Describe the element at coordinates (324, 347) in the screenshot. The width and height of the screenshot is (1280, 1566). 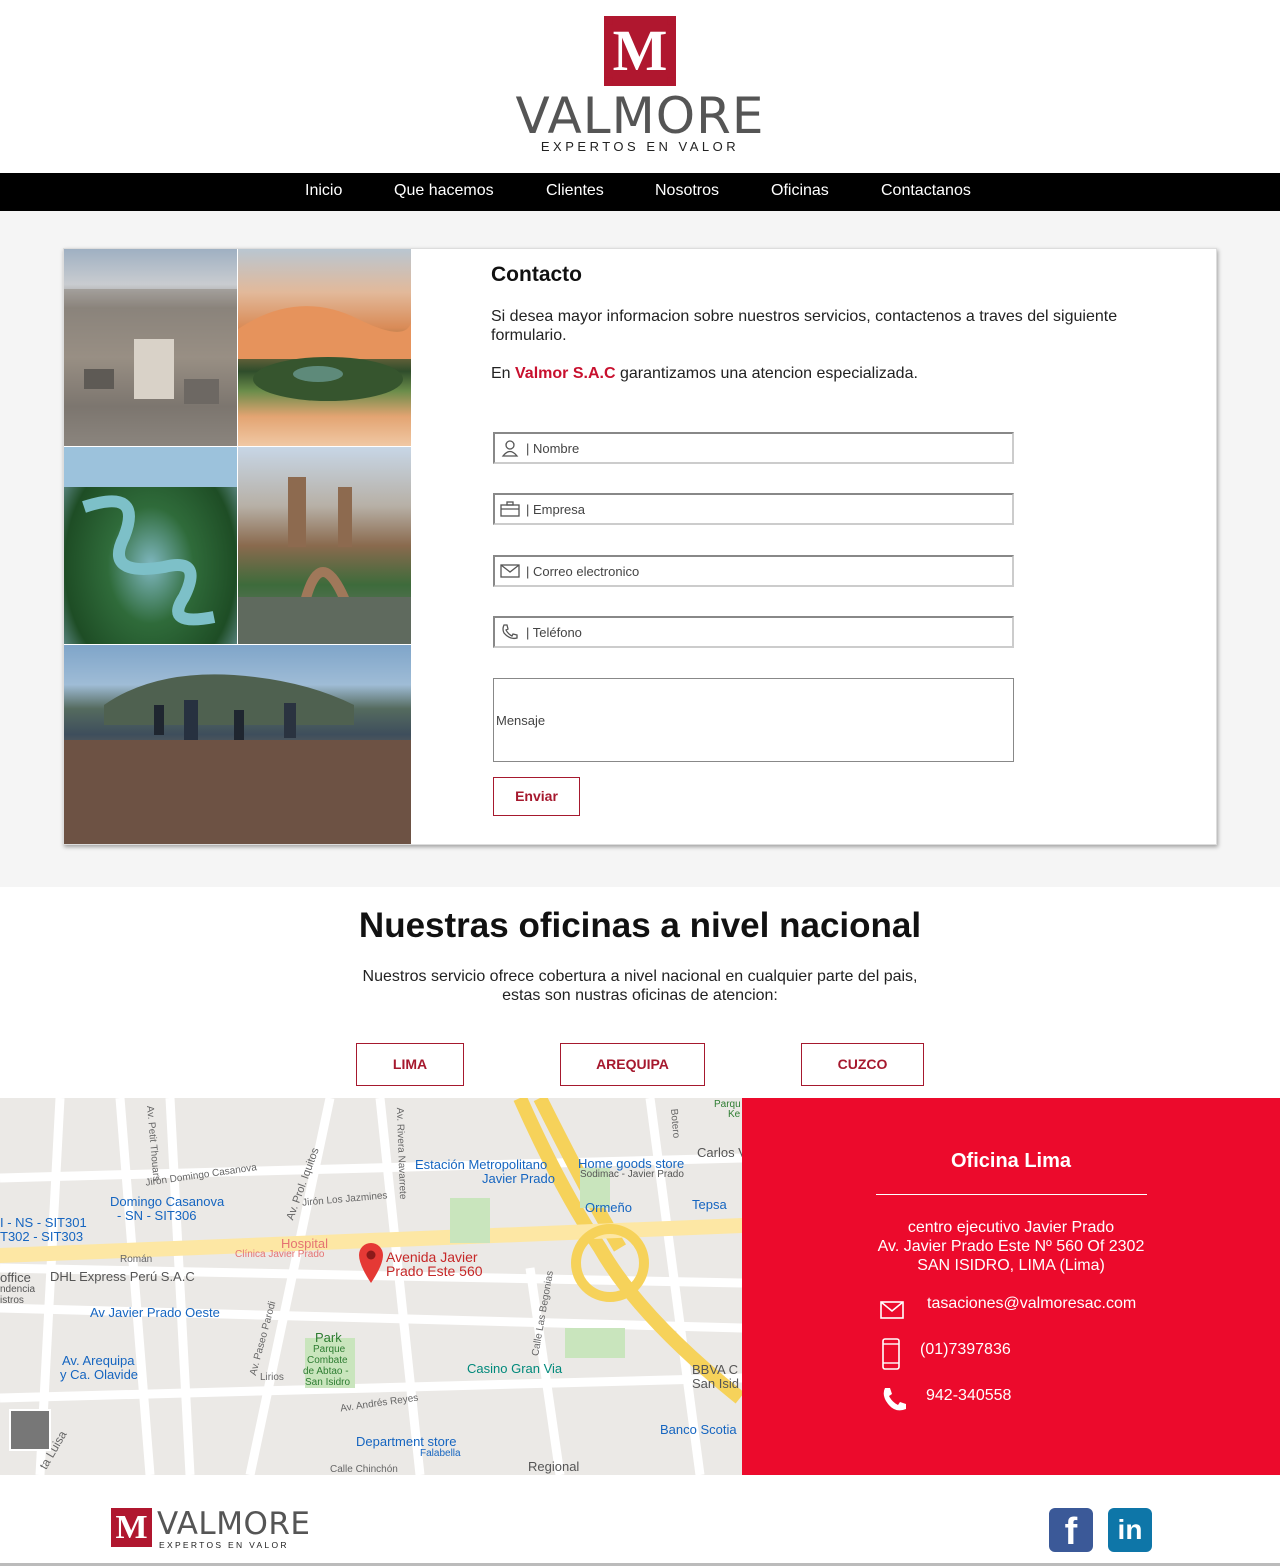
I see `photo-desert-oasis` at that location.